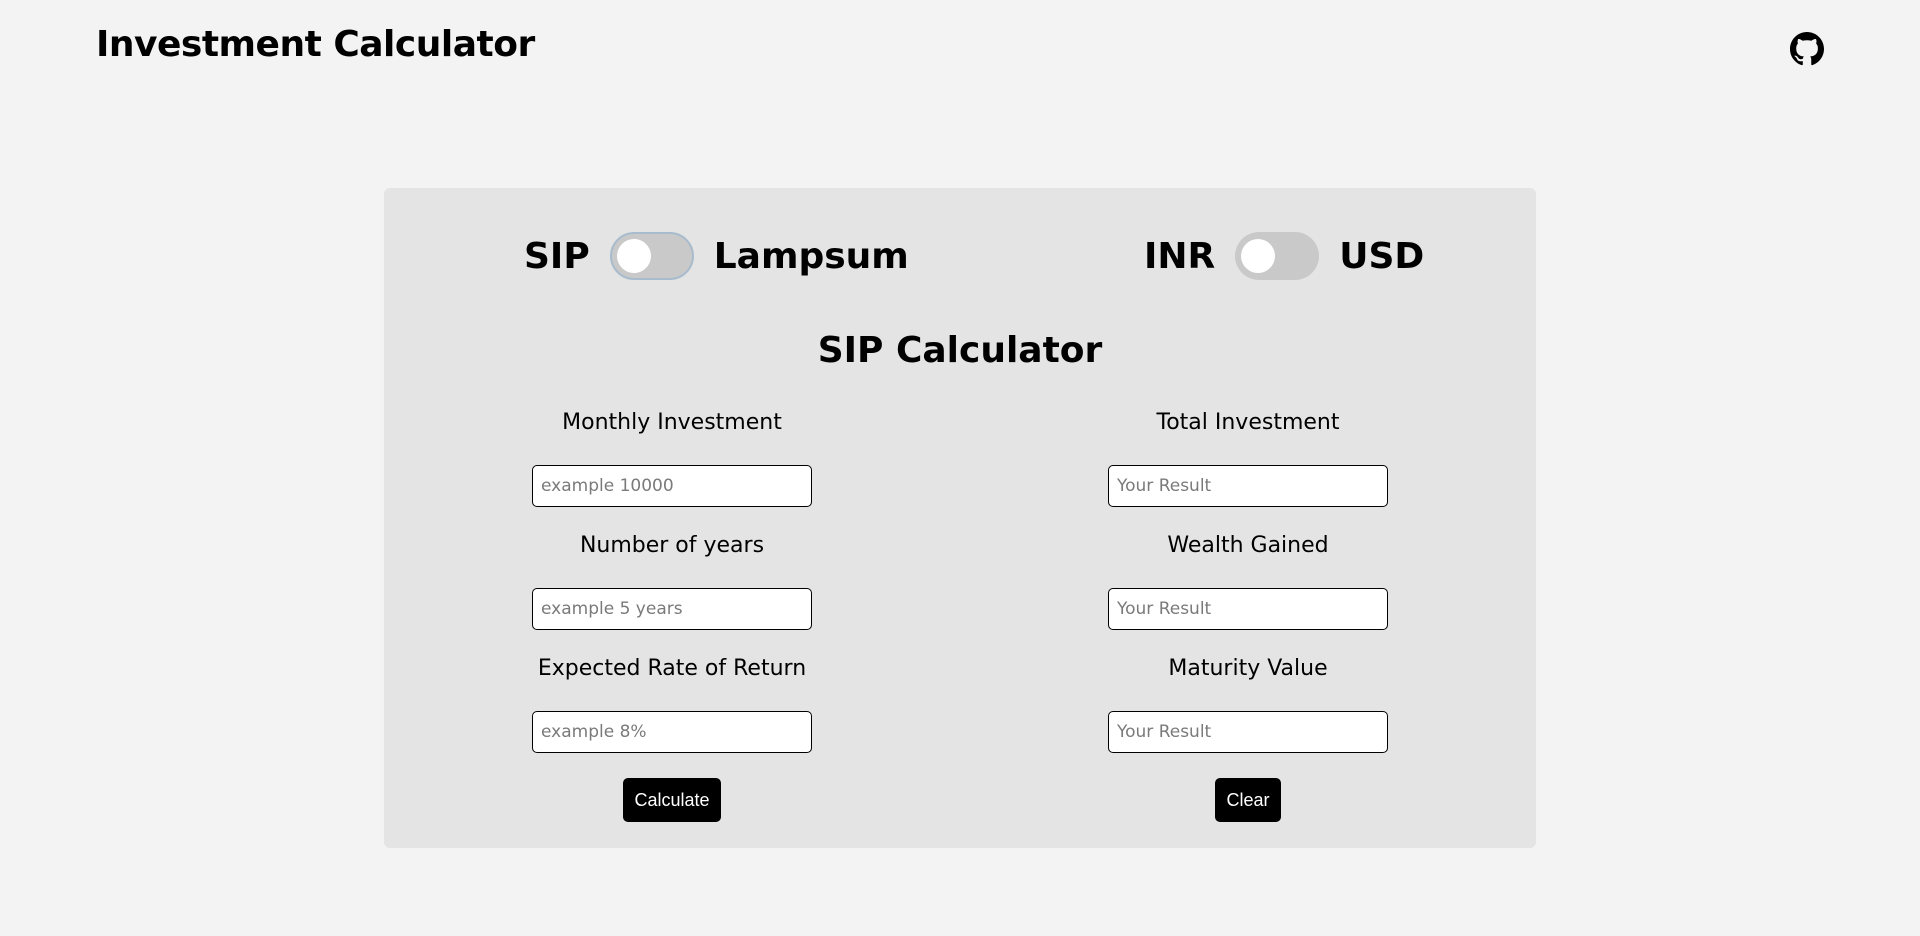 Image resolution: width=1920 pixels, height=936 pixels. What do you see at coordinates (960, 350) in the screenshot?
I see `calculator-title: SIP Calculator` at bounding box center [960, 350].